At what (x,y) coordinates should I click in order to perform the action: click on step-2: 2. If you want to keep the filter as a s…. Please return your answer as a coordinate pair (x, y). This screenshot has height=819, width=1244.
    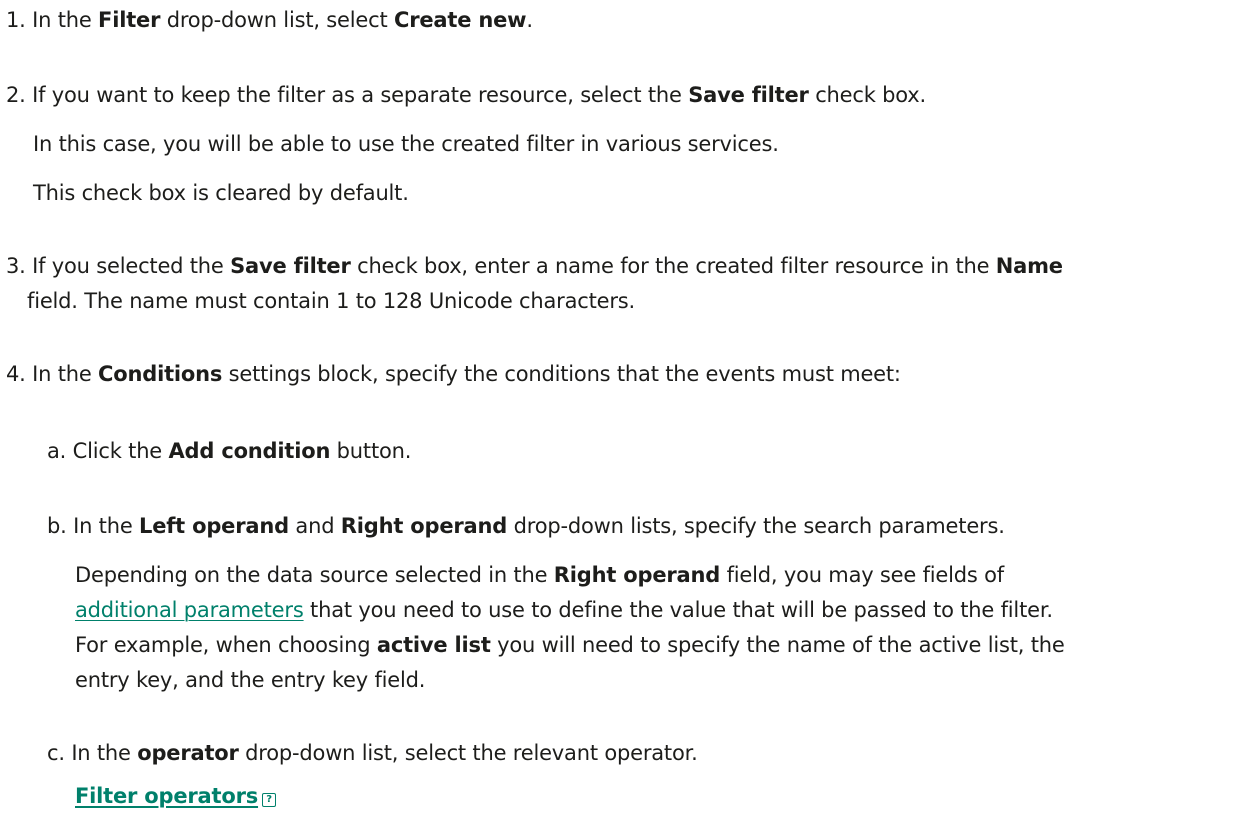
    Looking at the image, I should click on (466, 96).